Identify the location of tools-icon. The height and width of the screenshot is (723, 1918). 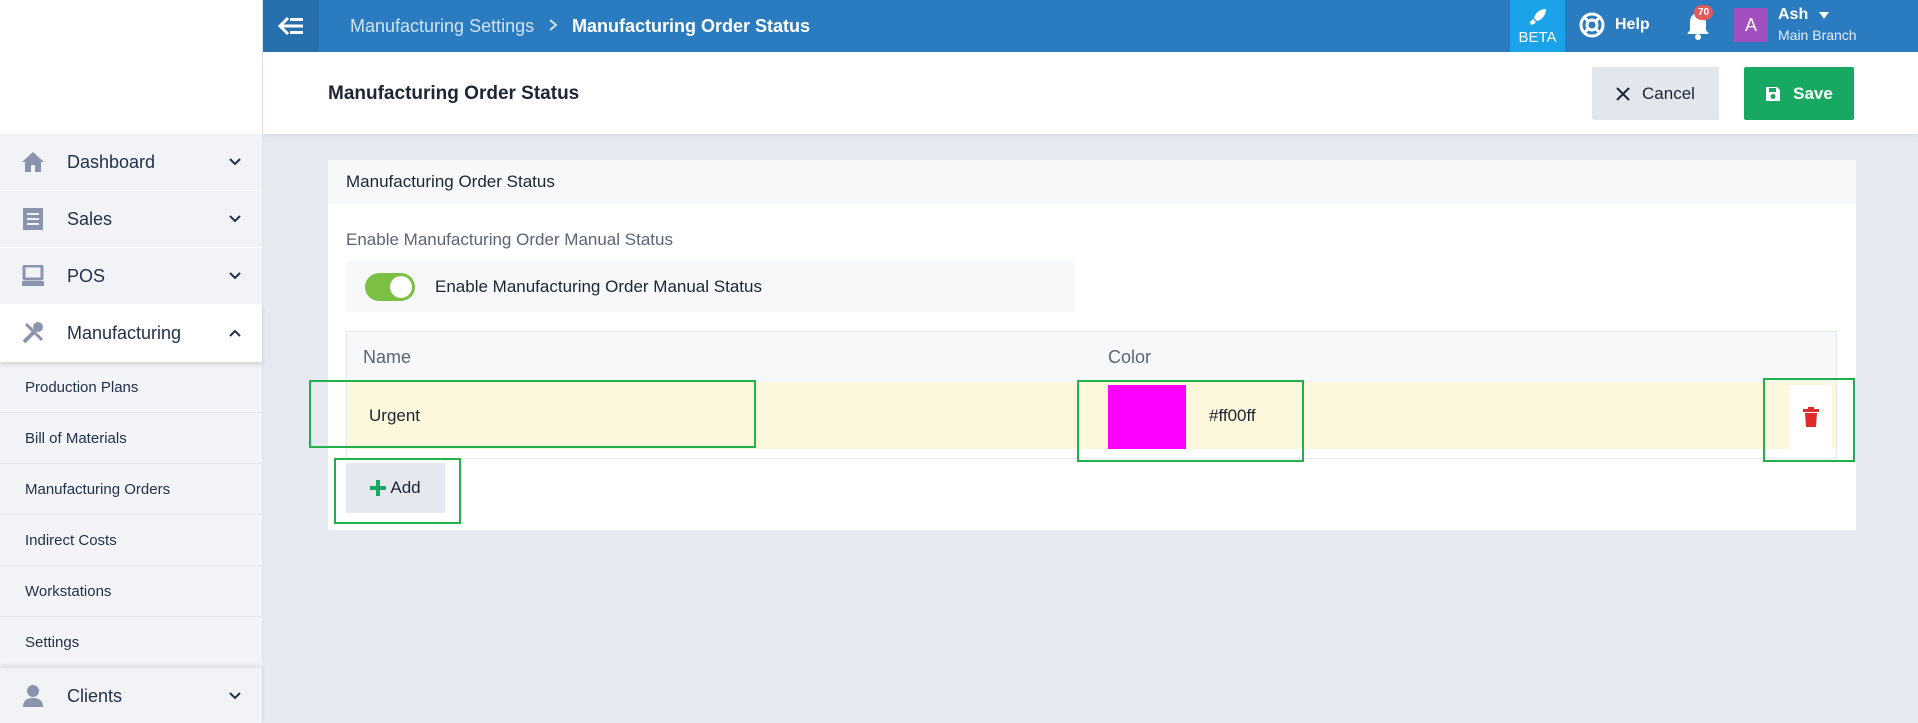
(33, 333).